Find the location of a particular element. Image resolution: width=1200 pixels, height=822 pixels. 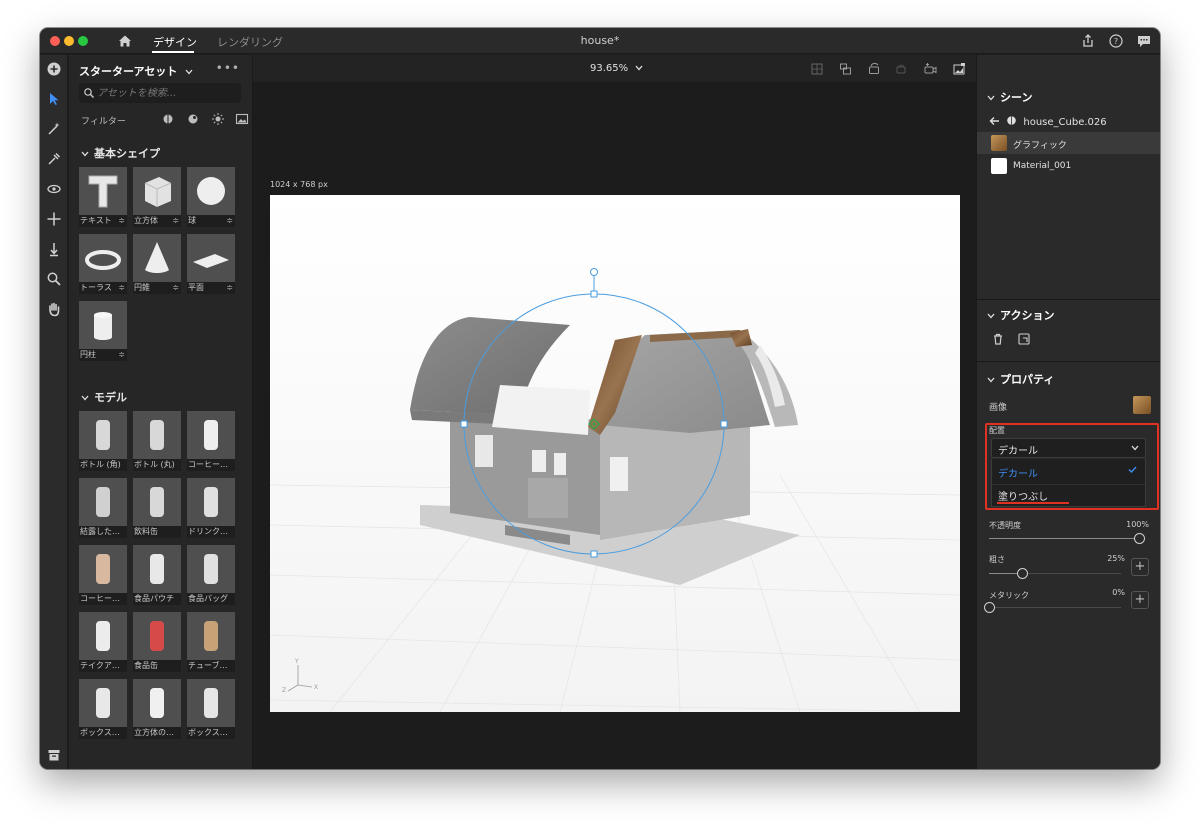

hand-icon is located at coordinates (54, 309).